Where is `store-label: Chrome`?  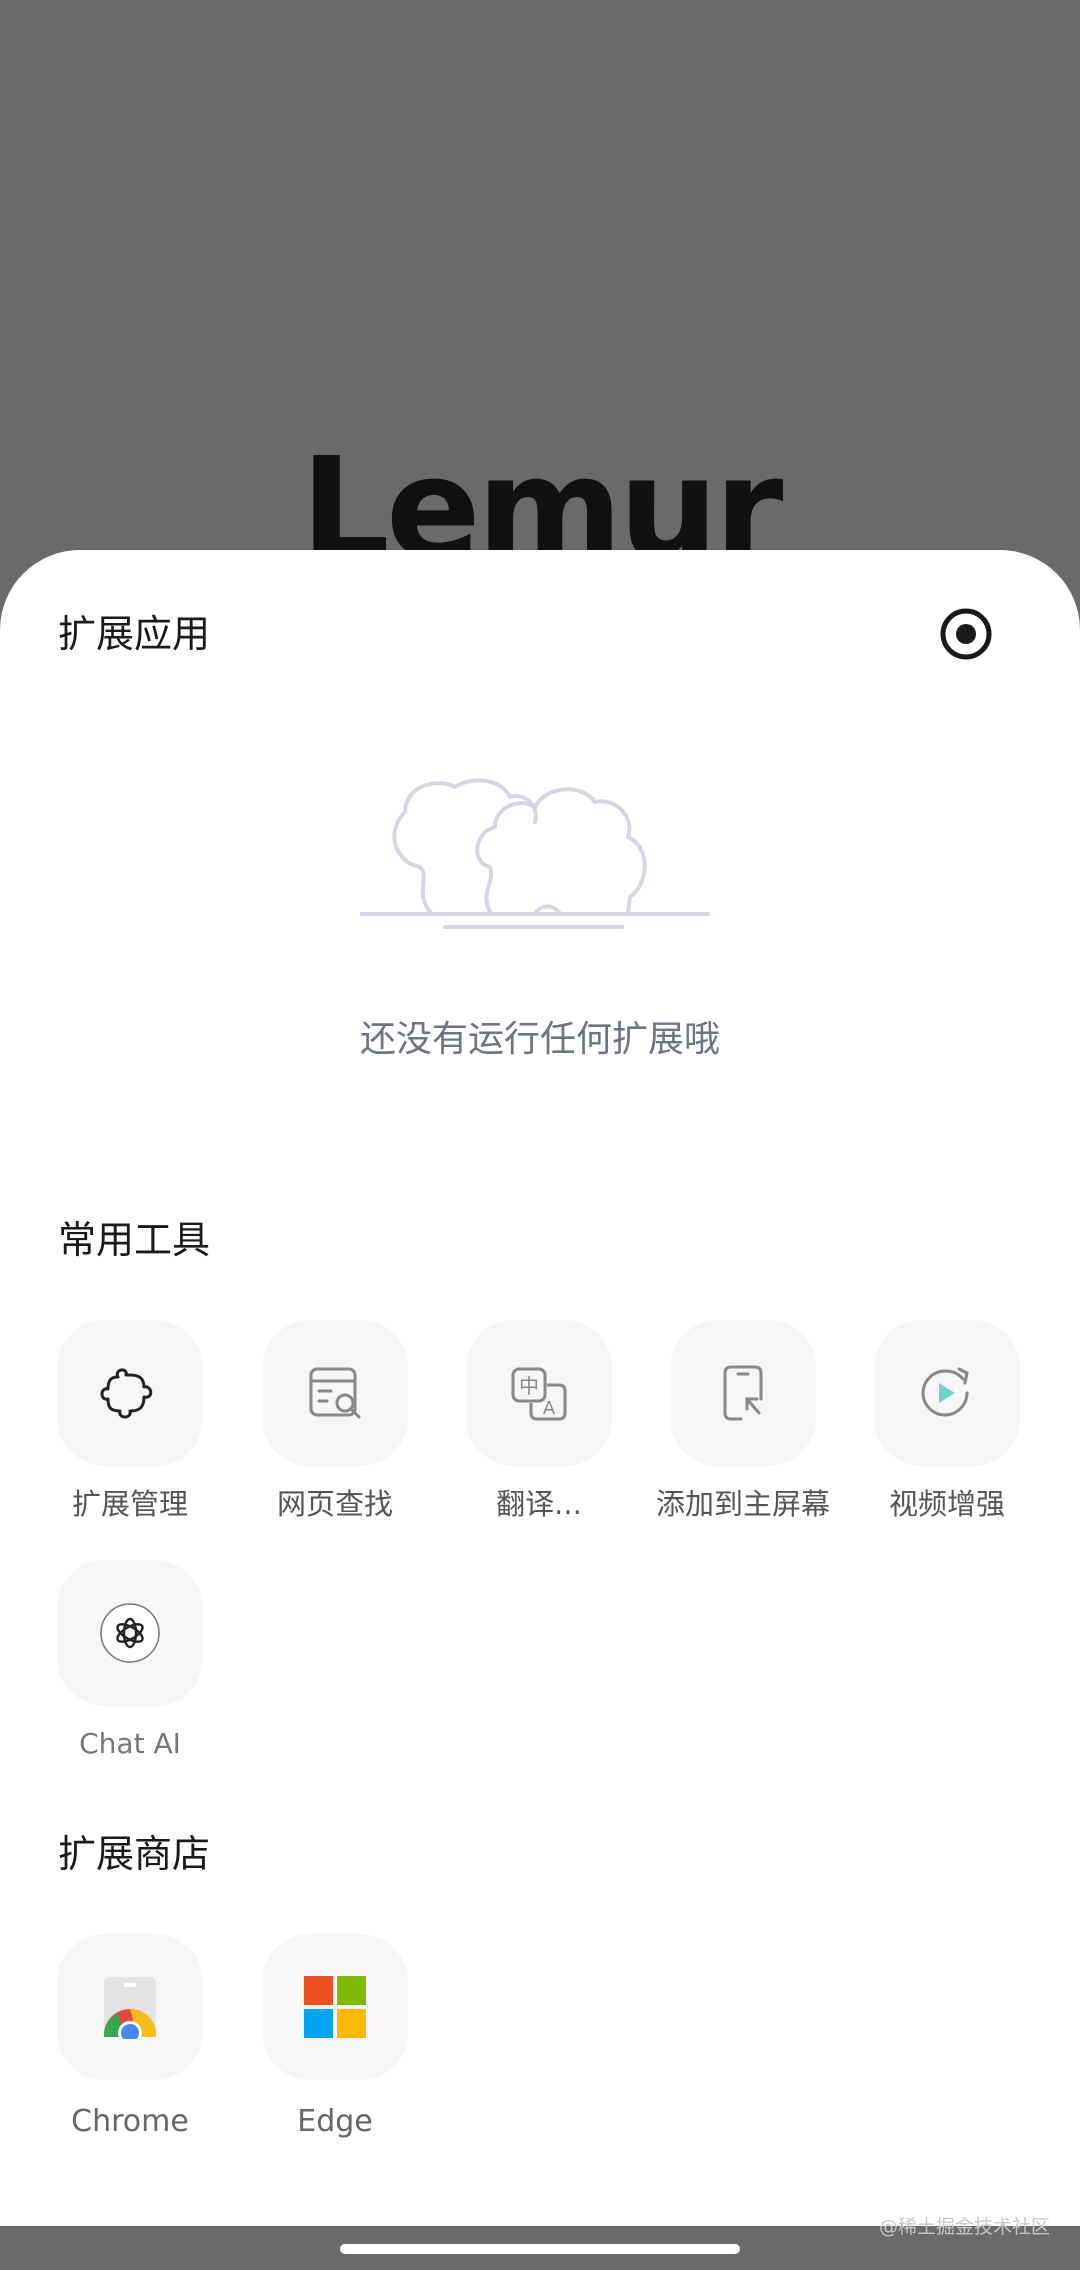 store-label: Chrome is located at coordinates (130, 2121).